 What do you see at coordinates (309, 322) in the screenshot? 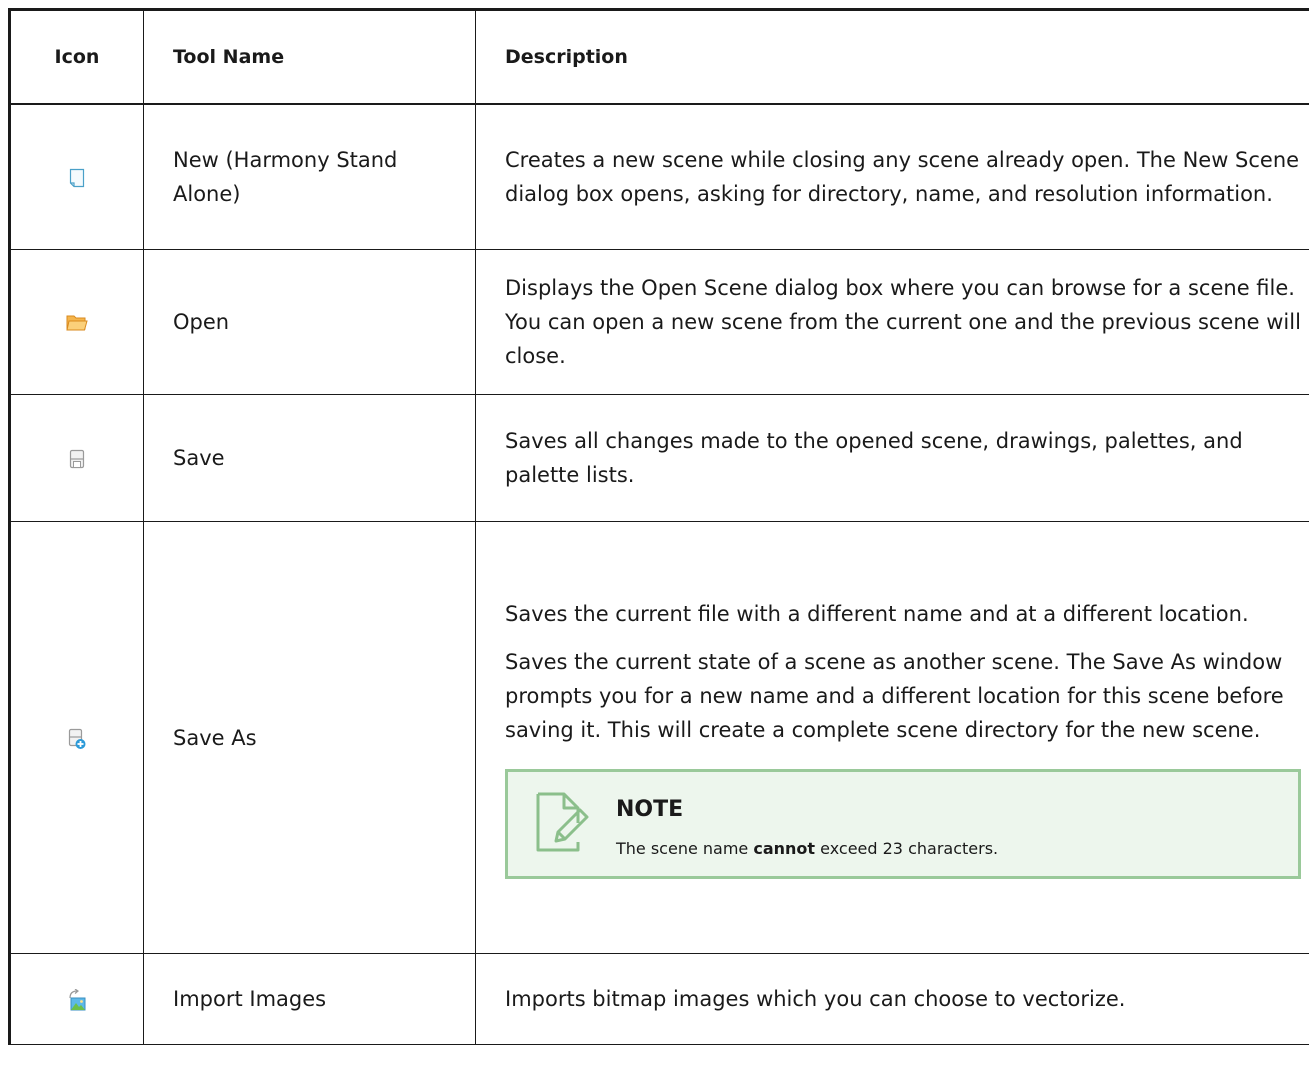
I see `tool-name: Open` at bounding box center [309, 322].